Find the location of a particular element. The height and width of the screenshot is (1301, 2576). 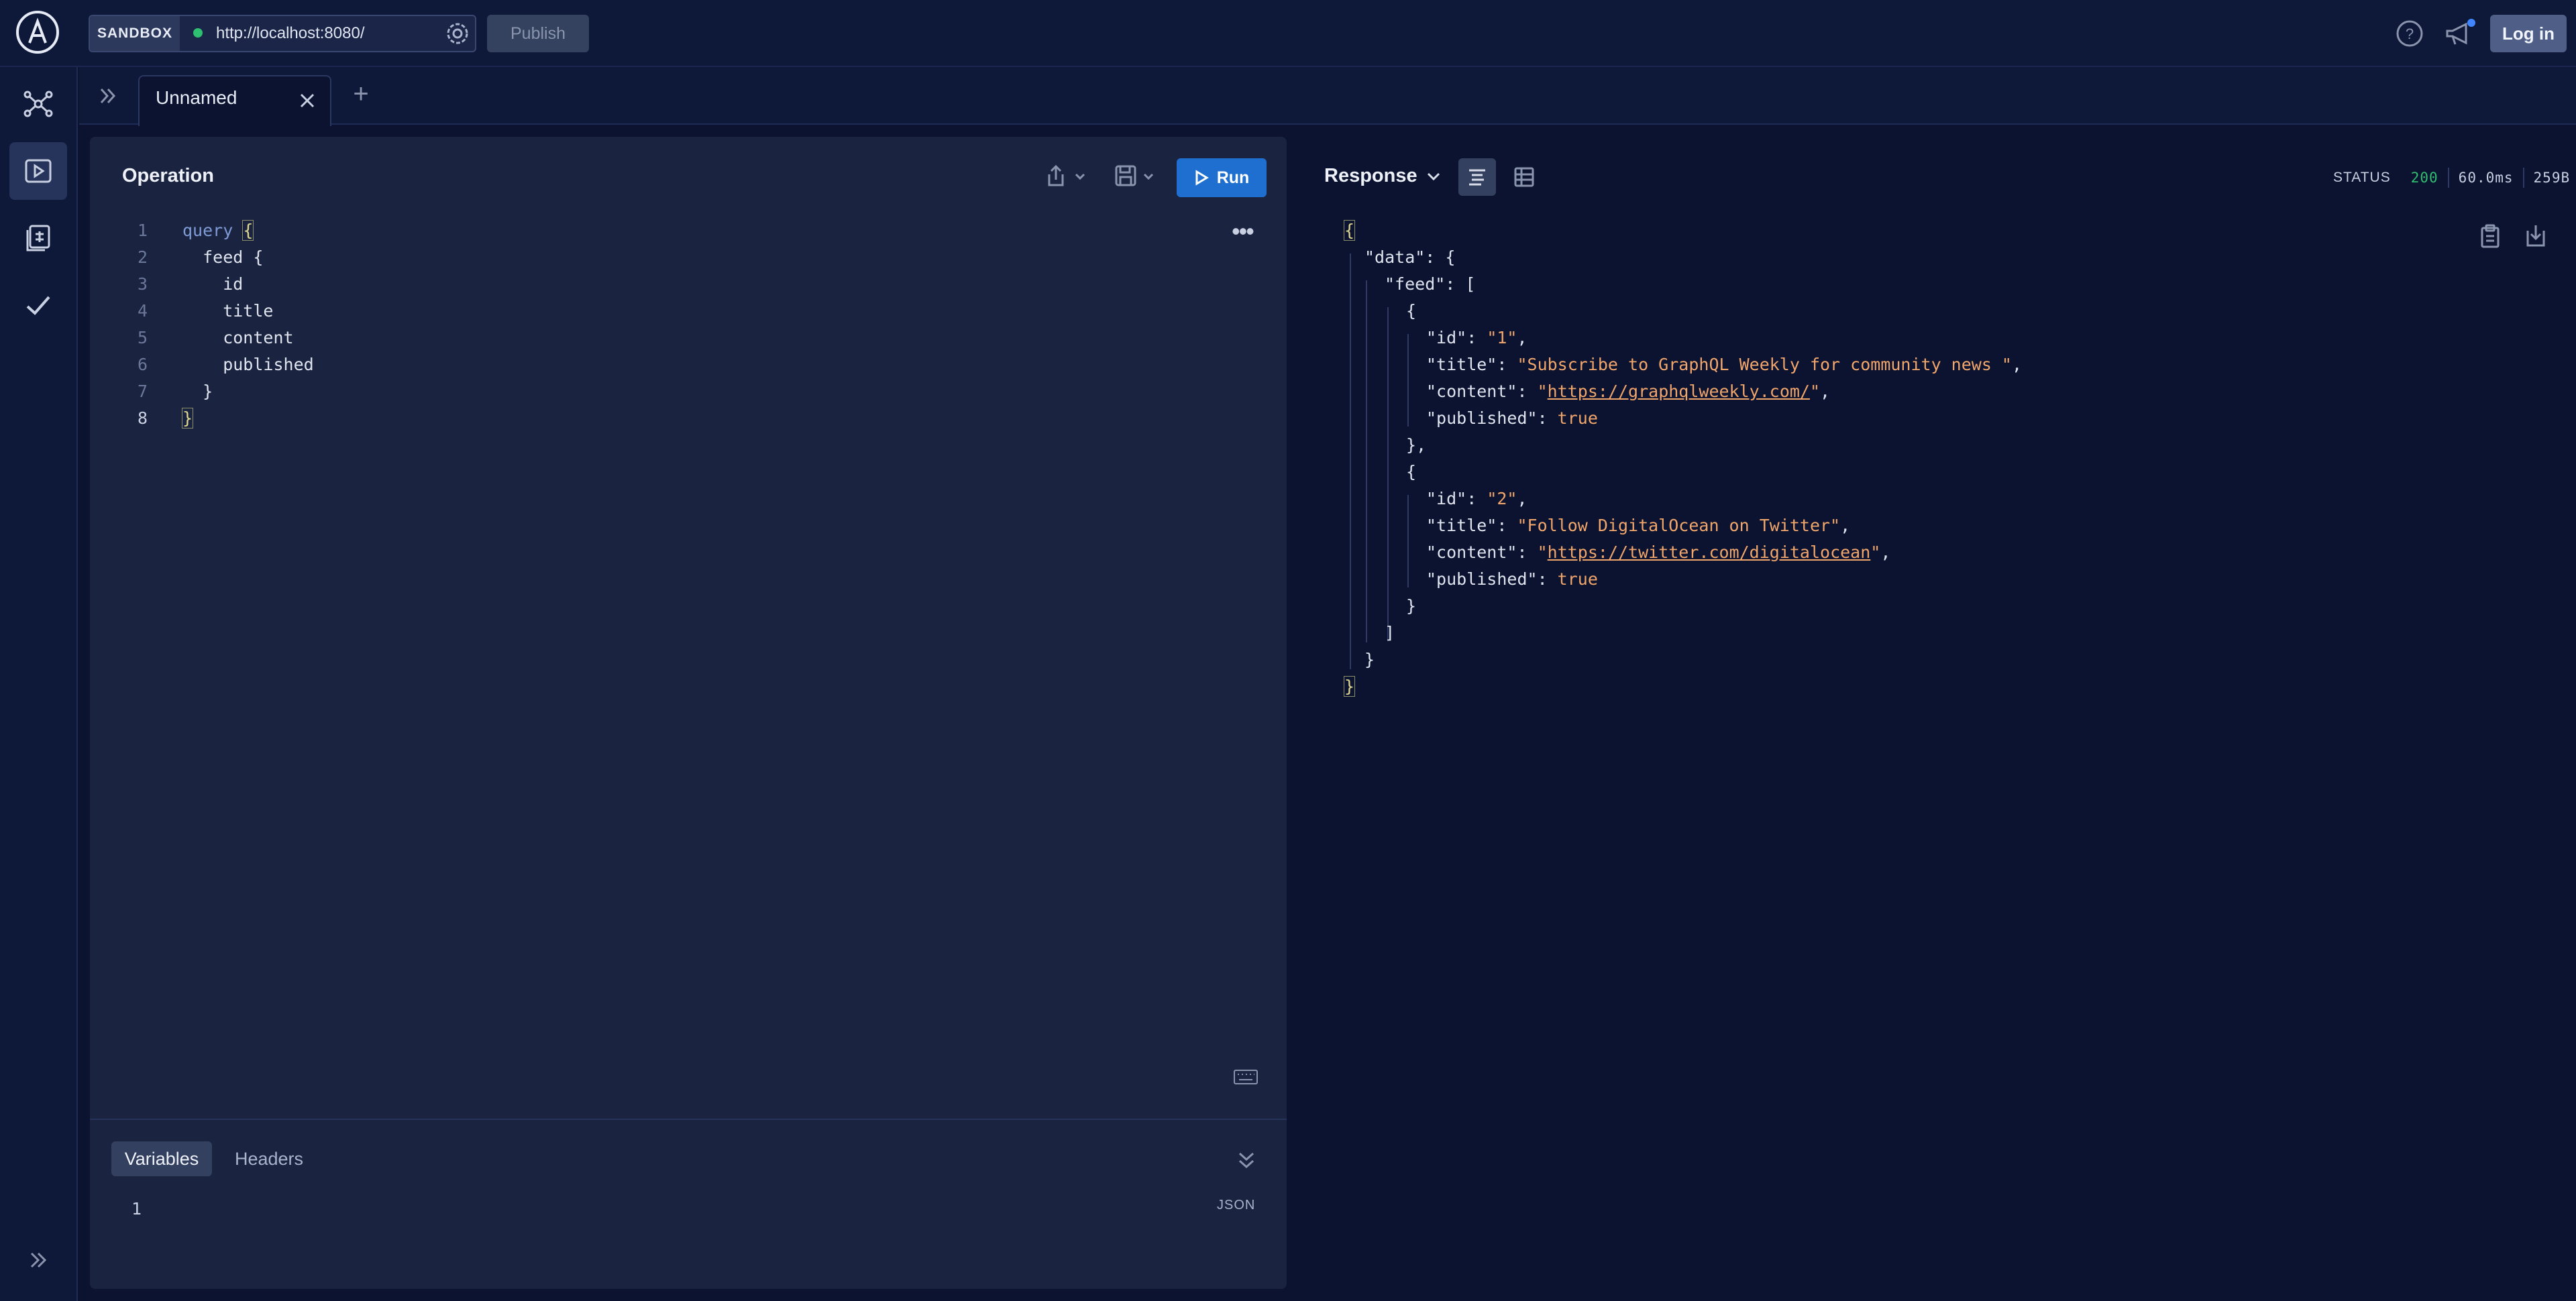

code-line: 3 id is located at coordinates (185, 284).